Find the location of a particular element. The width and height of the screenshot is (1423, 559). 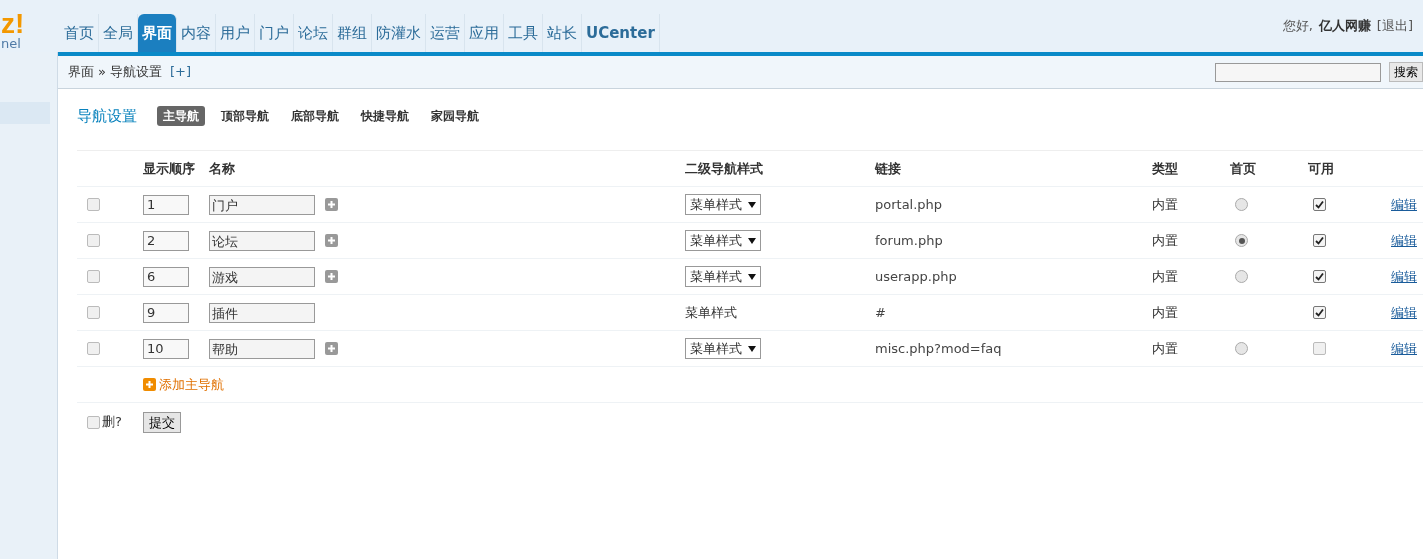

name-field: 门户 is located at coordinates (262, 204).